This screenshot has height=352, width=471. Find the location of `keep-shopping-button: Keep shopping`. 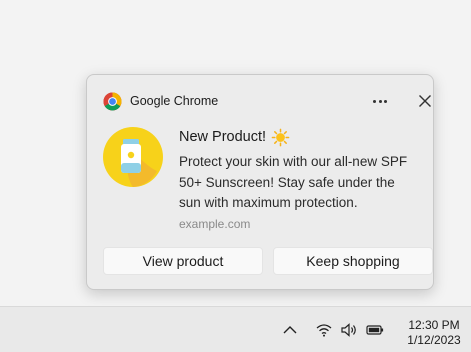

keep-shopping-button: Keep shopping is located at coordinates (353, 261).